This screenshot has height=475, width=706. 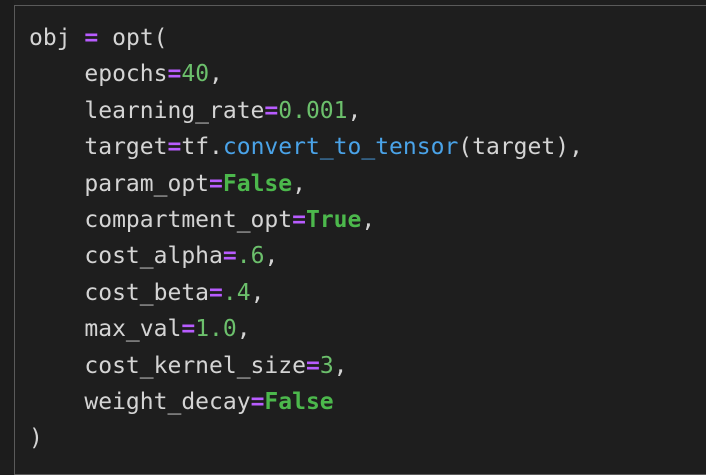 What do you see at coordinates (126, 74) in the screenshot?
I see `arg-name: epochs` at bounding box center [126, 74].